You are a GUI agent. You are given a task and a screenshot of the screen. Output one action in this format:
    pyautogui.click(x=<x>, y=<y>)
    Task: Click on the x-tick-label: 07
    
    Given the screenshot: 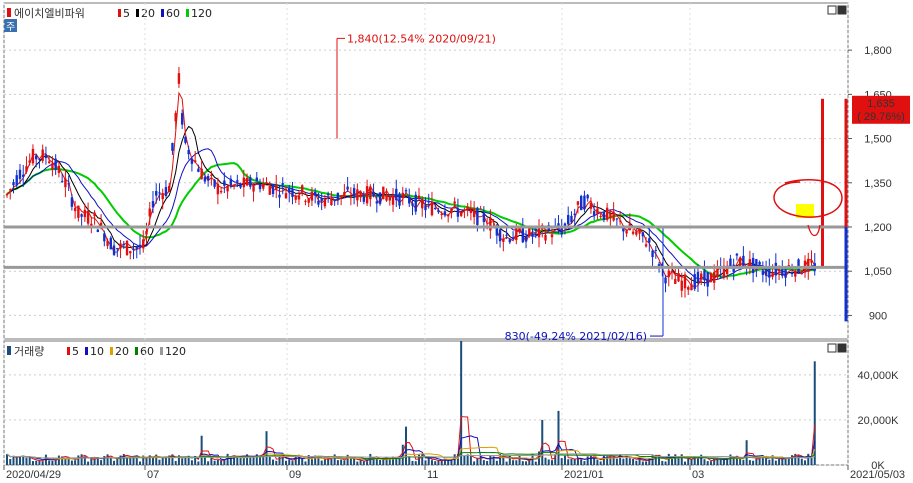 What is the action you would take?
    pyautogui.click(x=153, y=475)
    